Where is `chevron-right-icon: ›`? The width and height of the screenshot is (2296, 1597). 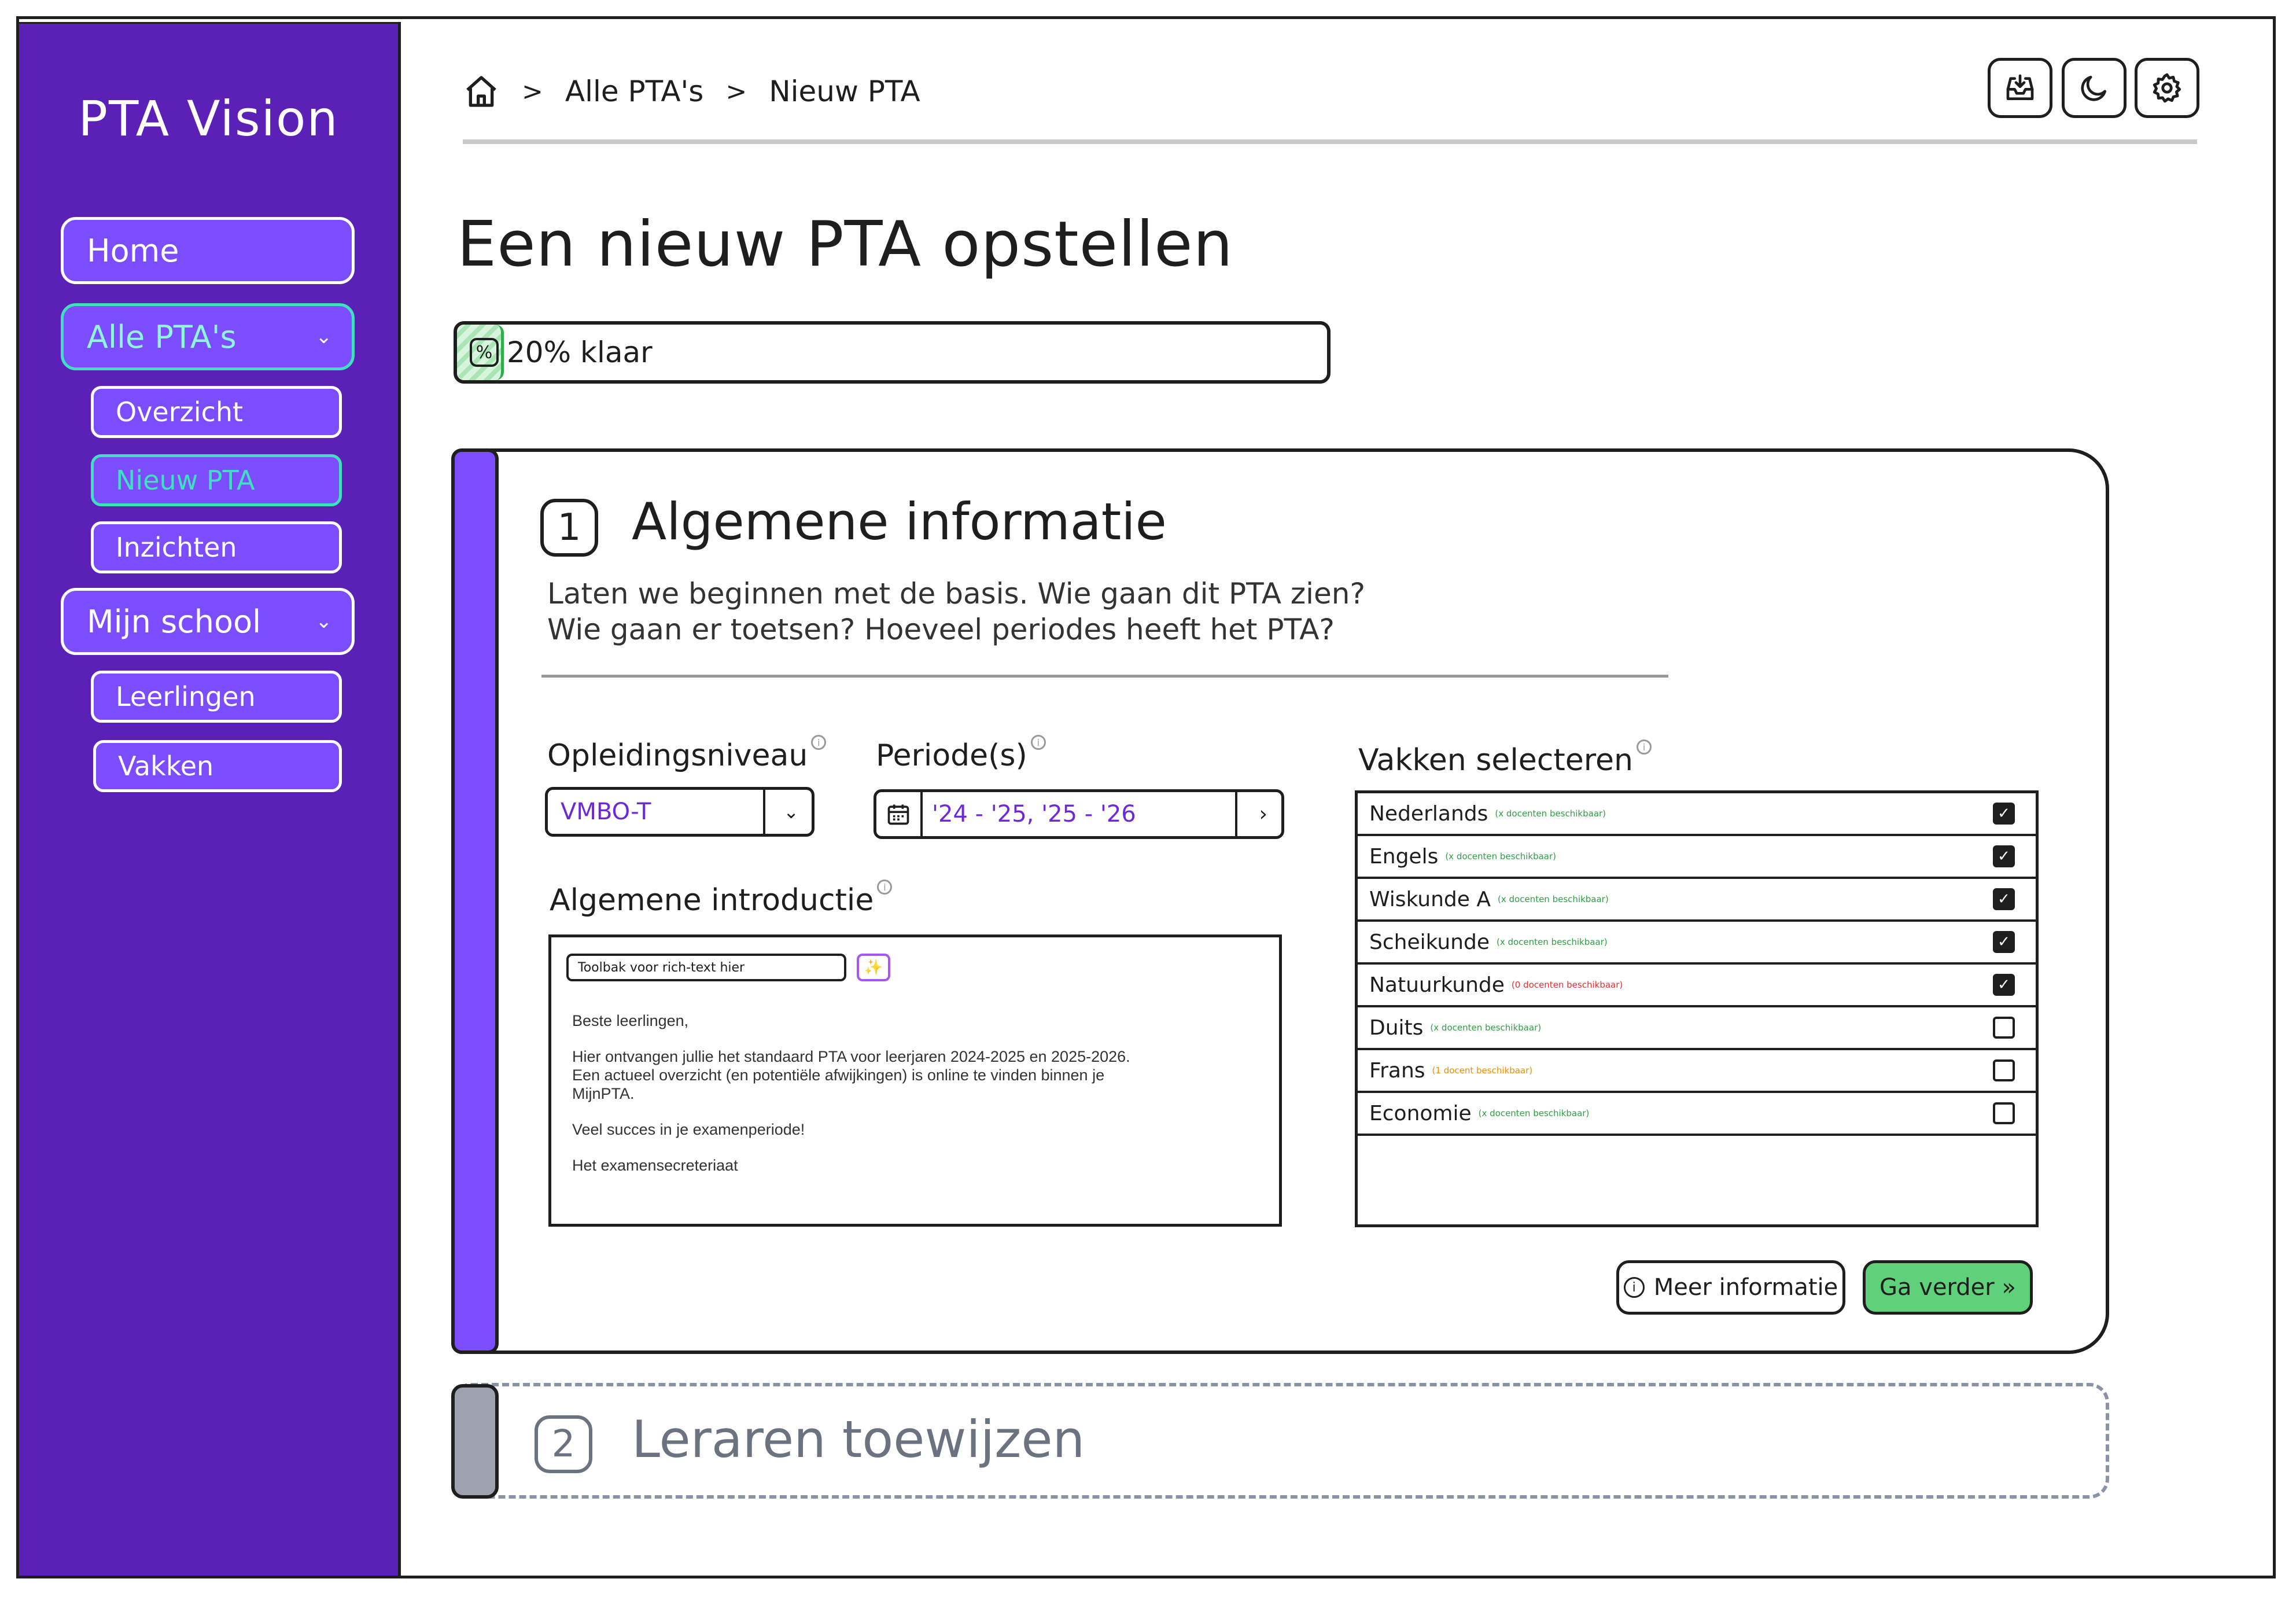
chevron-right-icon: › is located at coordinates (1263, 814).